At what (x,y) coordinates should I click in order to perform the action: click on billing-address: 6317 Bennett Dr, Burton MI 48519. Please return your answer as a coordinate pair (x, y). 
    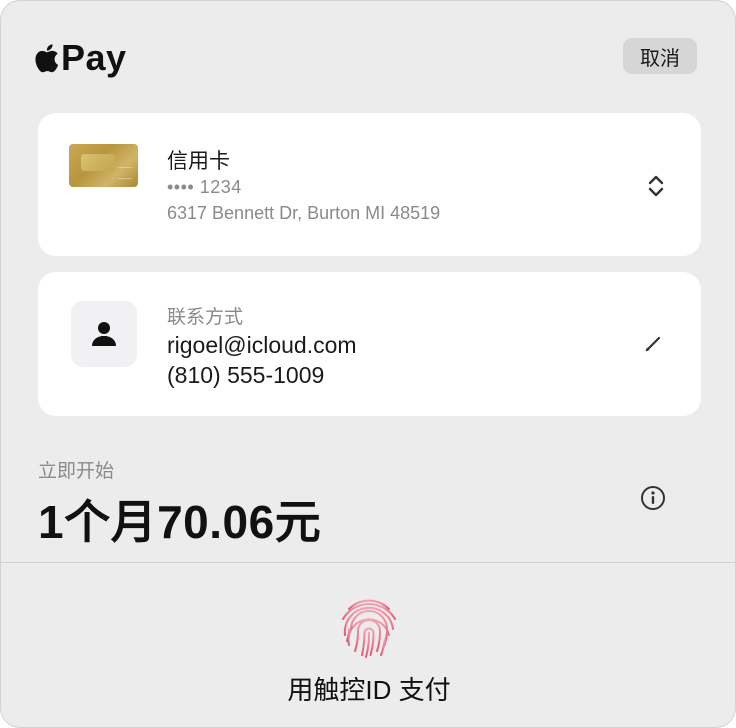
    Looking at the image, I should click on (304, 213).